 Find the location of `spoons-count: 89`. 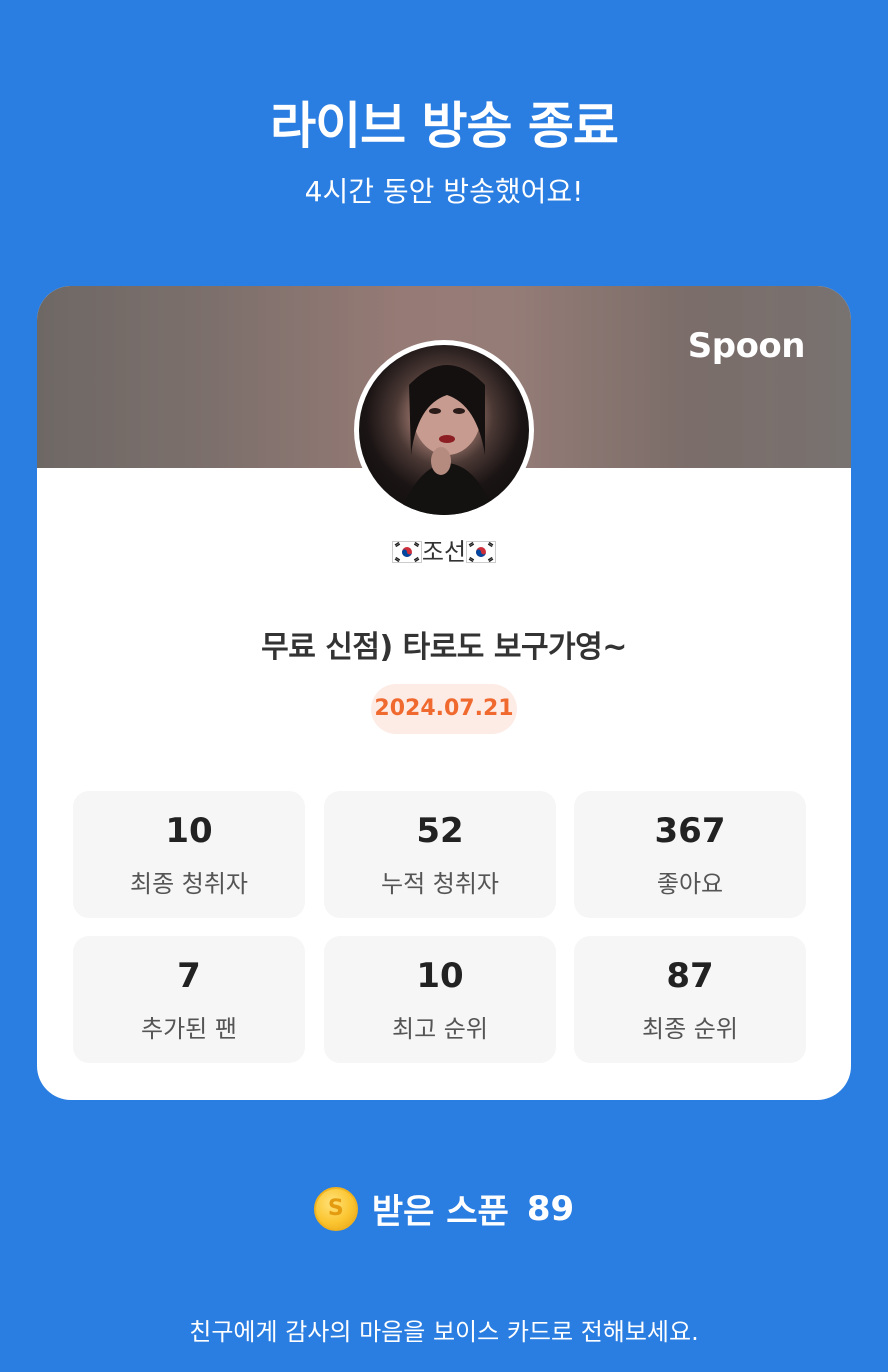

spoons-count: 89 is located at coordinates (550, 1208).